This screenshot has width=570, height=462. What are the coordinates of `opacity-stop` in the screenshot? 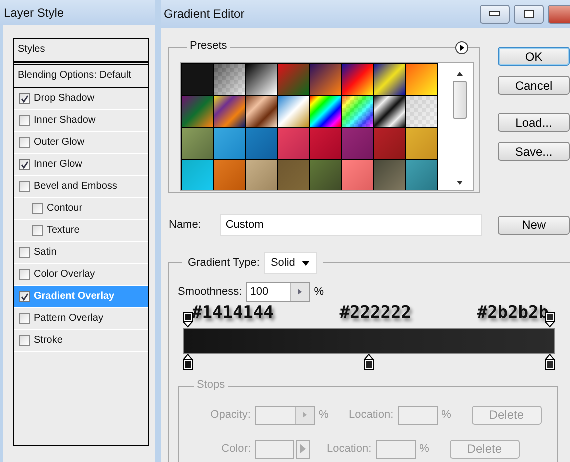 It's located at (188, 320).